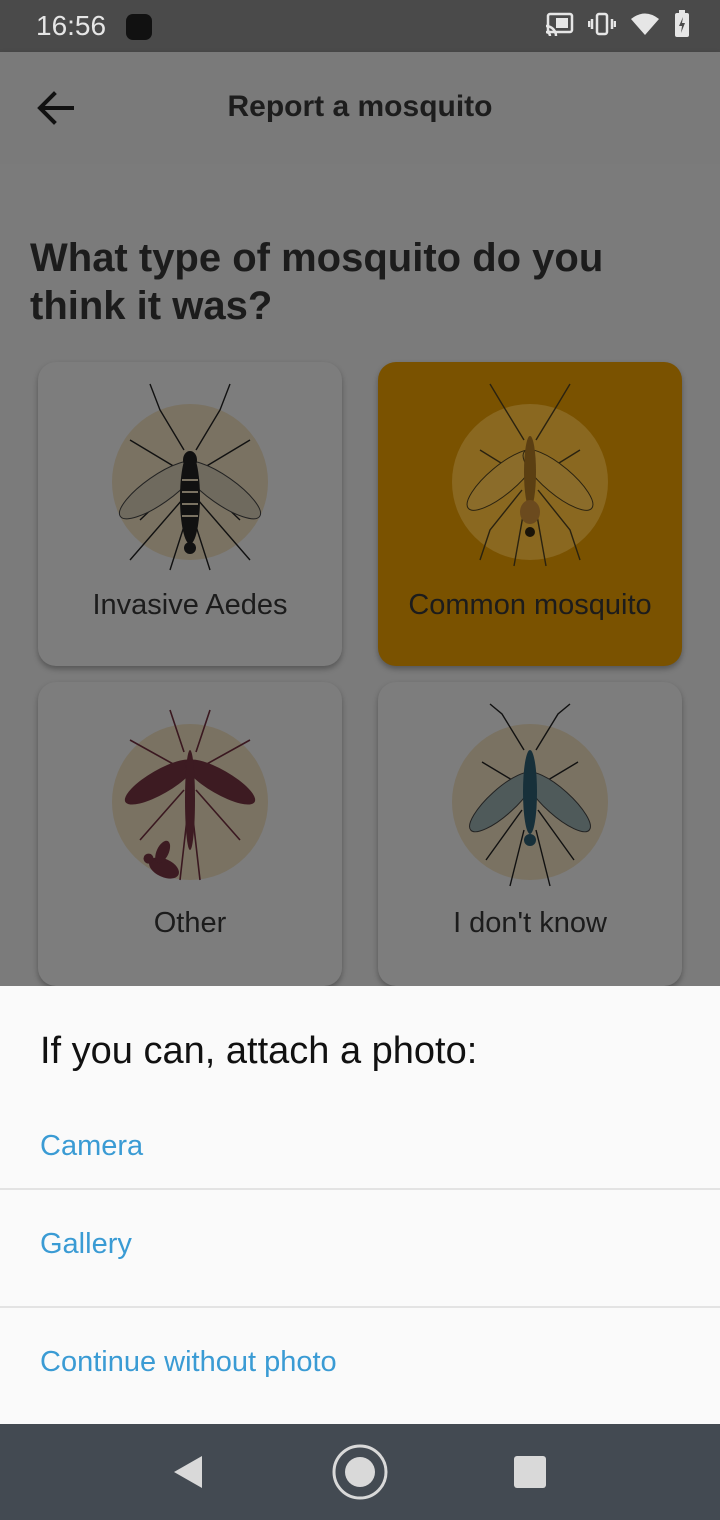  What do you see at coordinates (360, 26) in the screenshot?
I see `status-bar: 16:56` at bounding box center [360, 26].